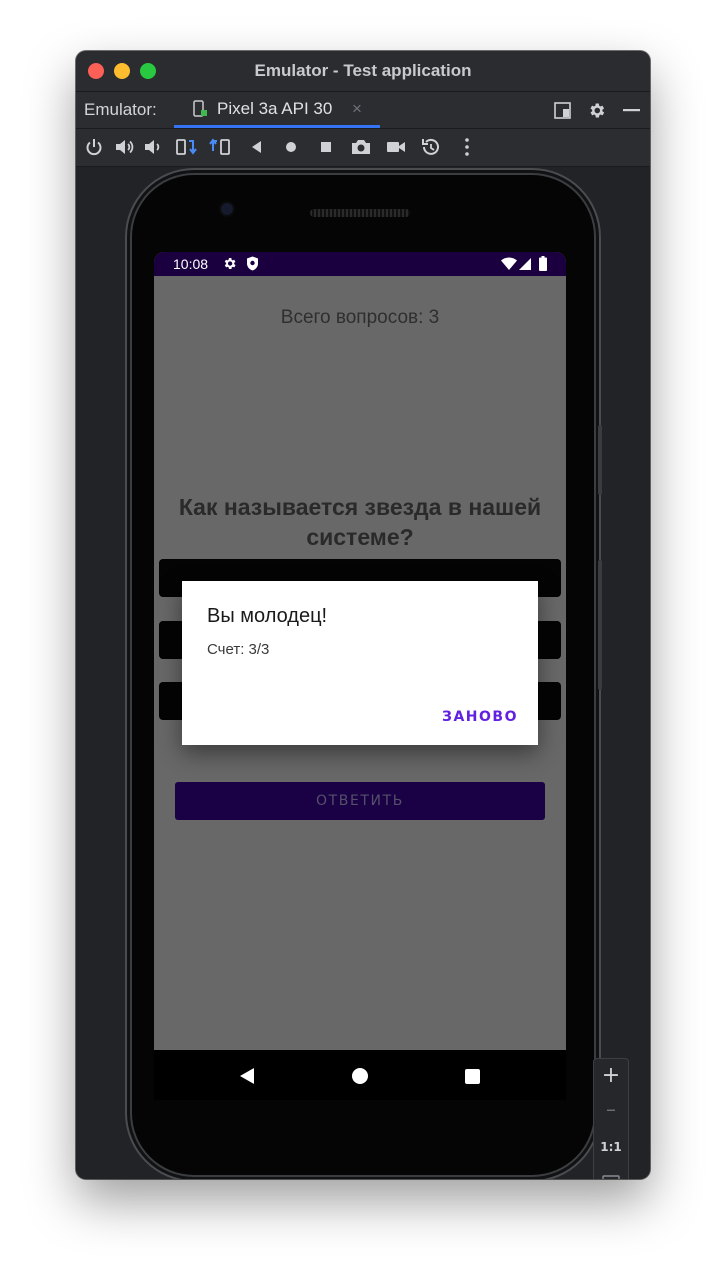  What do you see at coordinates (396, 147) in the screenshot?
I see `screen-record-icon` at bounding box center [396, 147].